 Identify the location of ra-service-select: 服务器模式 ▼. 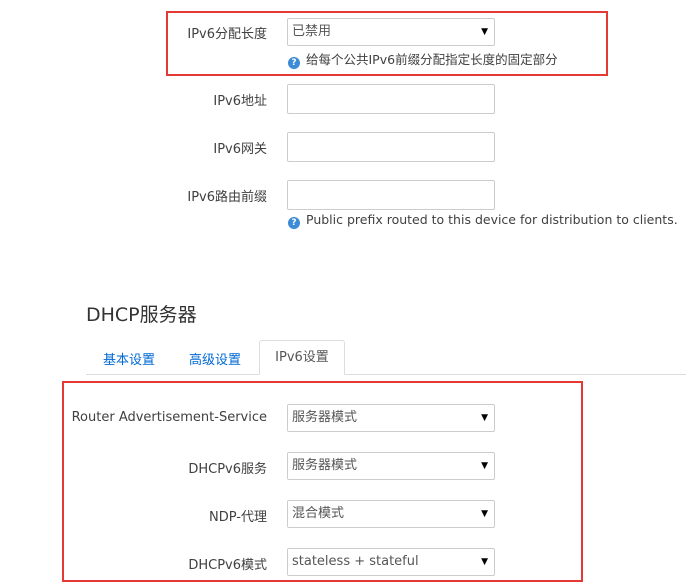
(391, 418).